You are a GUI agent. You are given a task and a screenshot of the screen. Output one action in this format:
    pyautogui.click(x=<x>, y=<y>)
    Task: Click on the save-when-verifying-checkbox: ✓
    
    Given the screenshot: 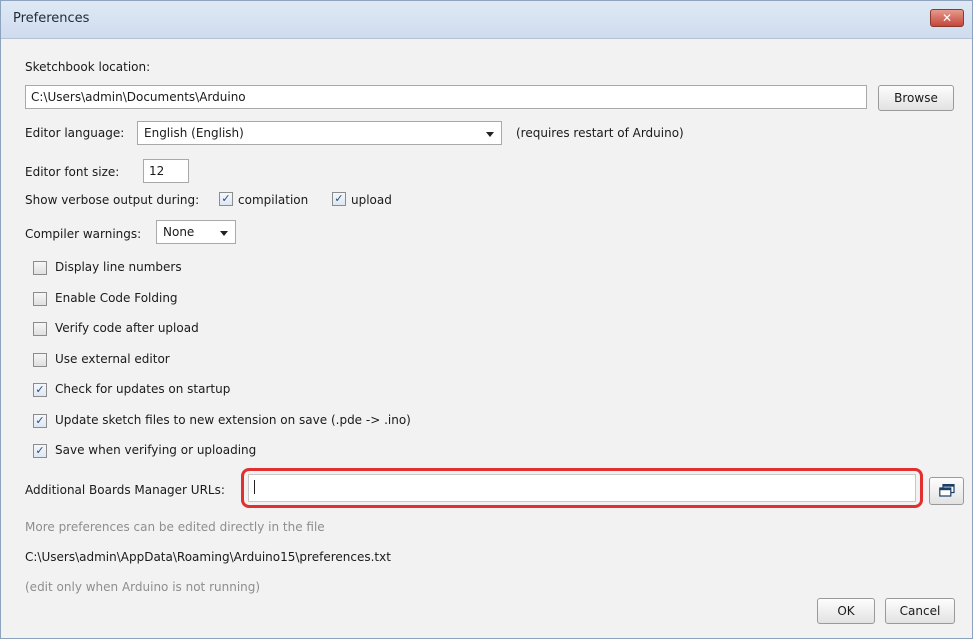 What is the action you would take?
    pyautogui.click(x=40, y=451)
    